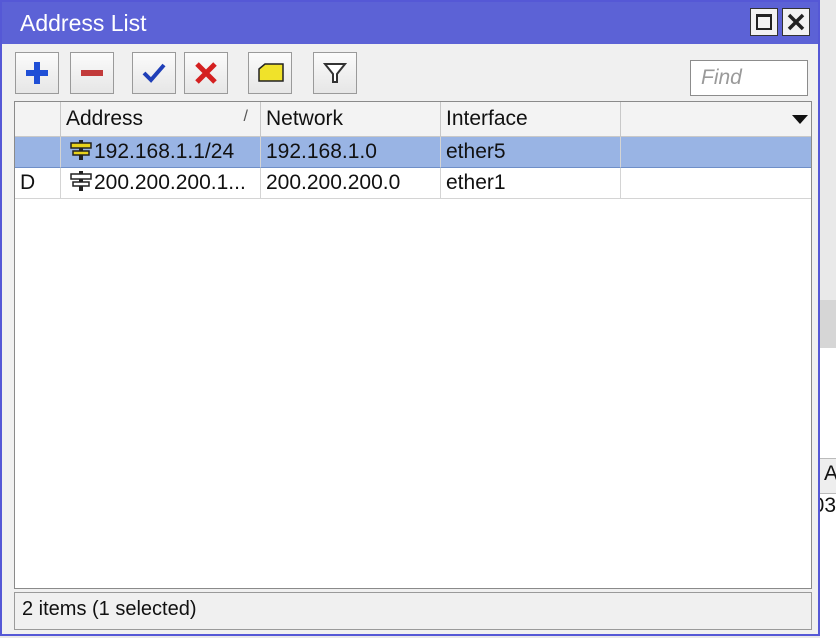 This screenshot has width=836, height=638. Describe the element at coordinates (531, 183) in the screenshot. I see `row-interface: ether1` at that location.